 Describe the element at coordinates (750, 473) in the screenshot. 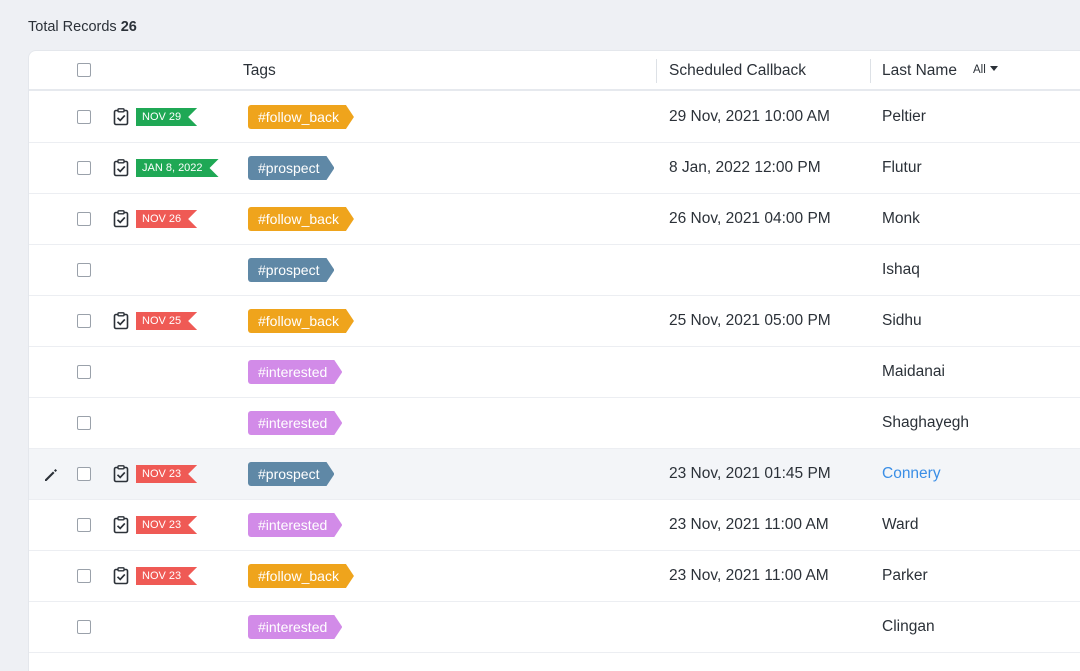

I see `scheduled-callback-value: 23 Nov, 2021 01:45 PM` at that location.